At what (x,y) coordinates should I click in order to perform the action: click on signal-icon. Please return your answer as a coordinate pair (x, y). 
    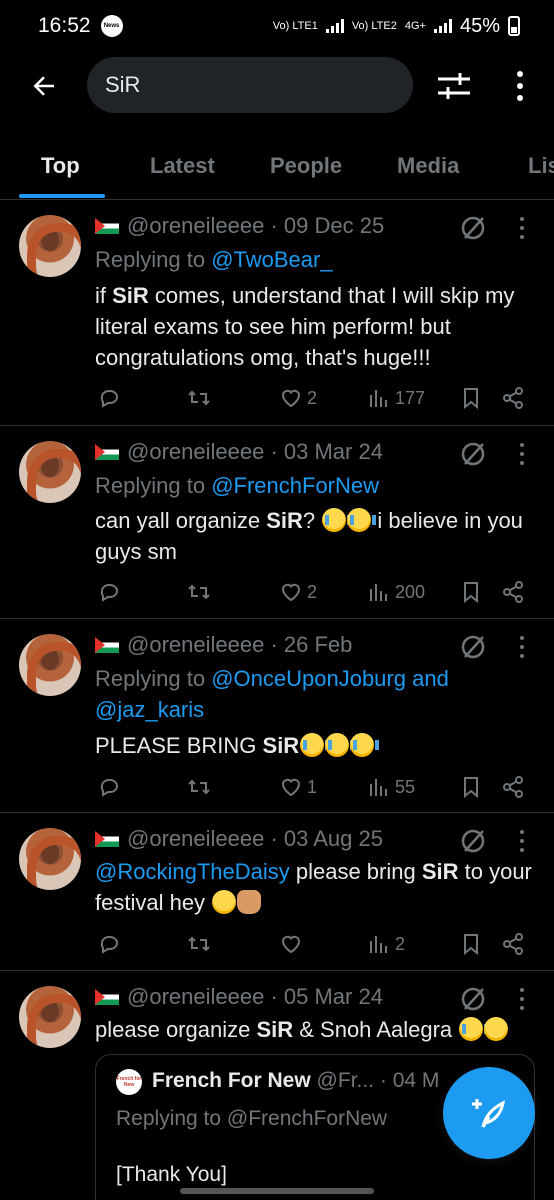
    Looking at the image, I should click on (334, 26).